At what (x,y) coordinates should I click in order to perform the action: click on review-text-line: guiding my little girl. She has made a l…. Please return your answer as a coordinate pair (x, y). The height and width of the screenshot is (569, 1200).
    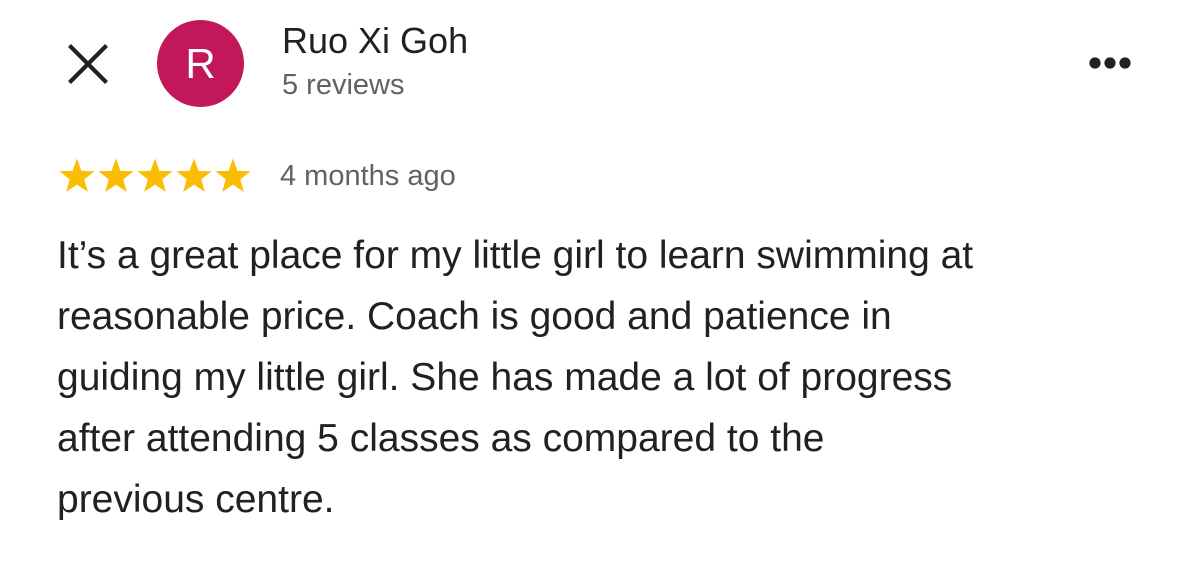
    Looking at the image, I should click on (505, 377).